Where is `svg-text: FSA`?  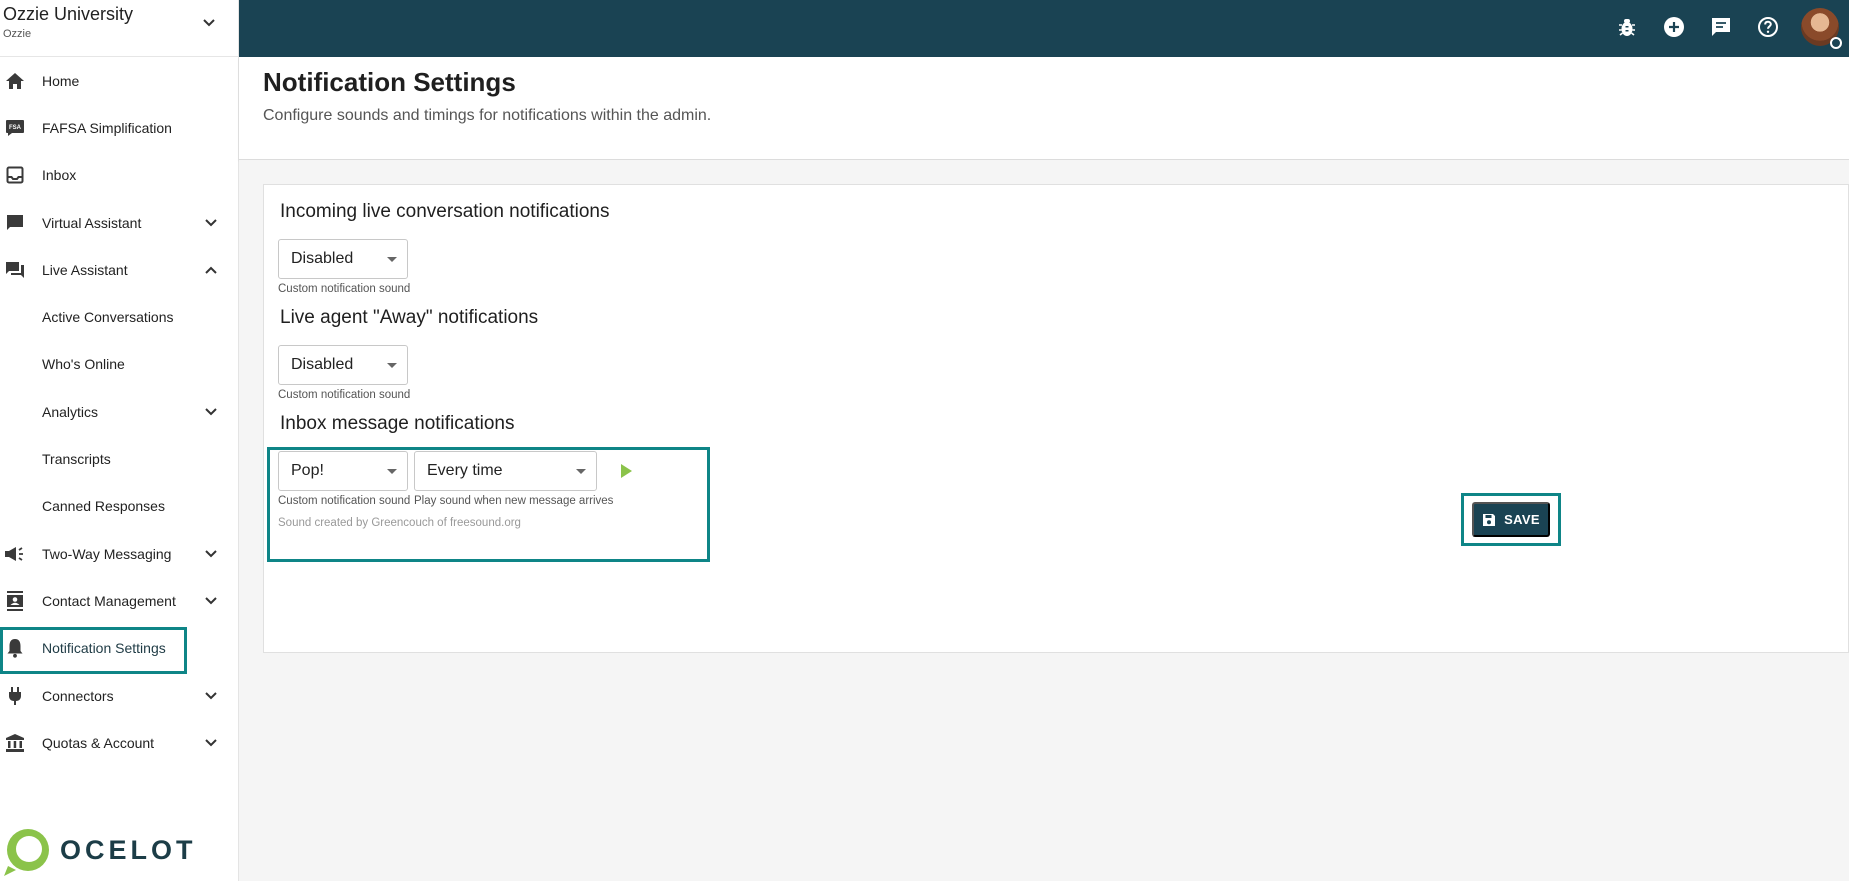
svg-text: FSA is located at coordinates (15, 128).